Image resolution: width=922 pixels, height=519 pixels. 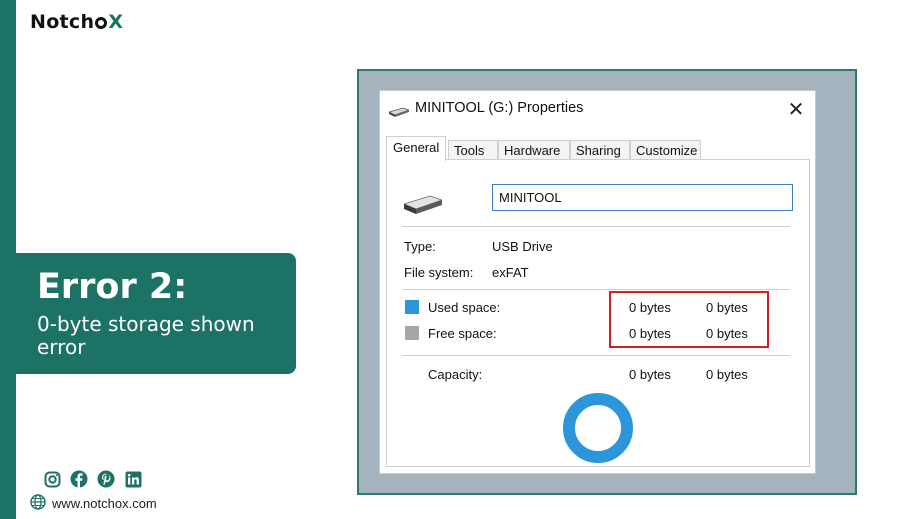 I want to click on used-space-swatch, so click(x=412, y=307).